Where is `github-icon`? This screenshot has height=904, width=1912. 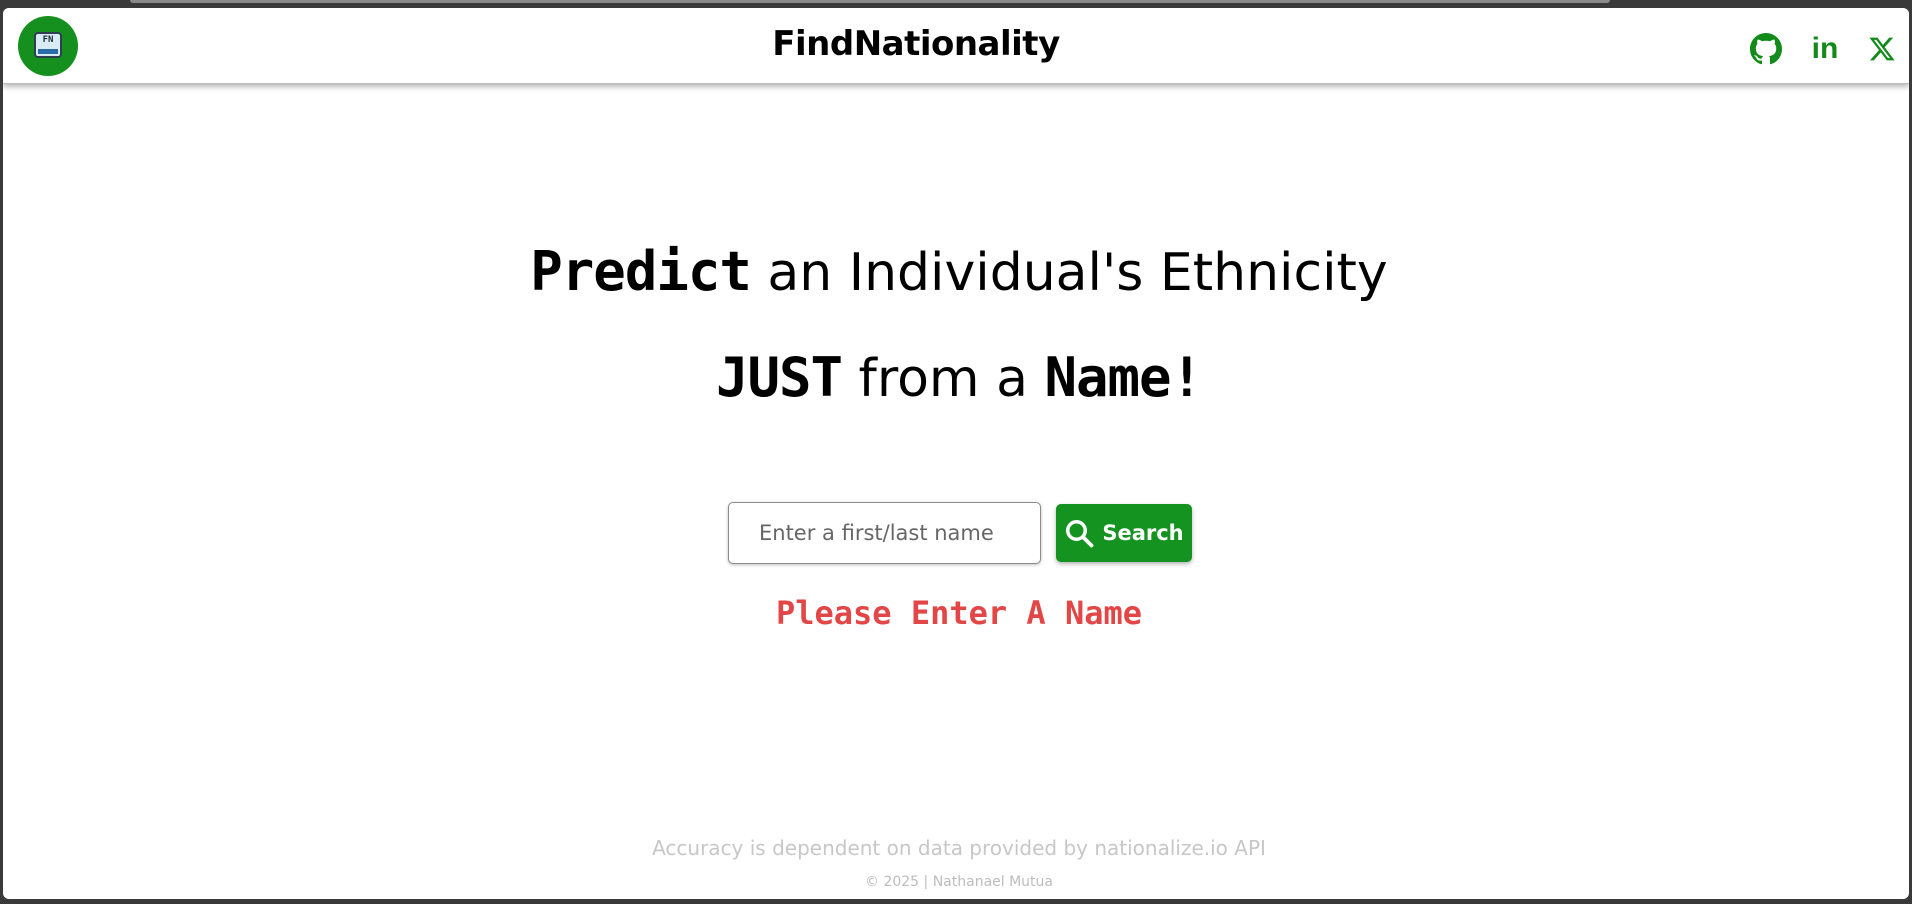
github-icon is located at coordinates (1766, 49).